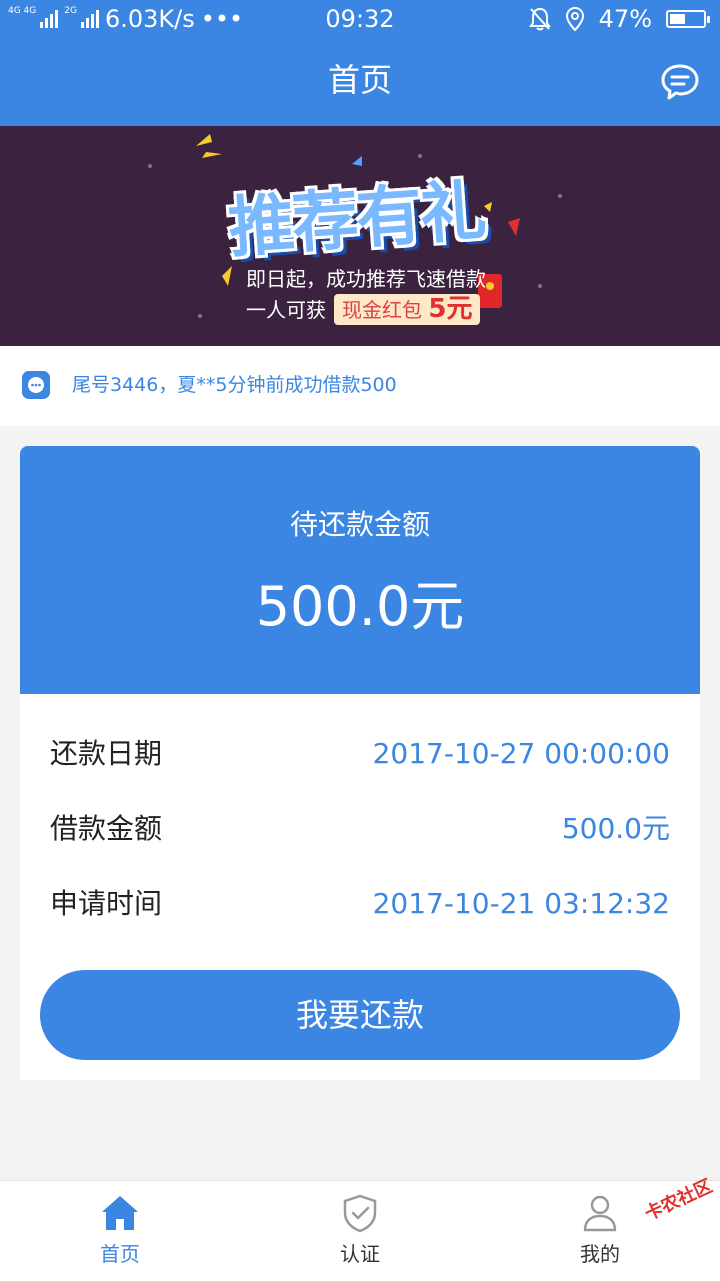 Image resolution: width=720 pixels, height=1281 pixels. Describe the element at coordinates (120, 1254) in the screenshot. I see `tab-label: 首页` at that location.